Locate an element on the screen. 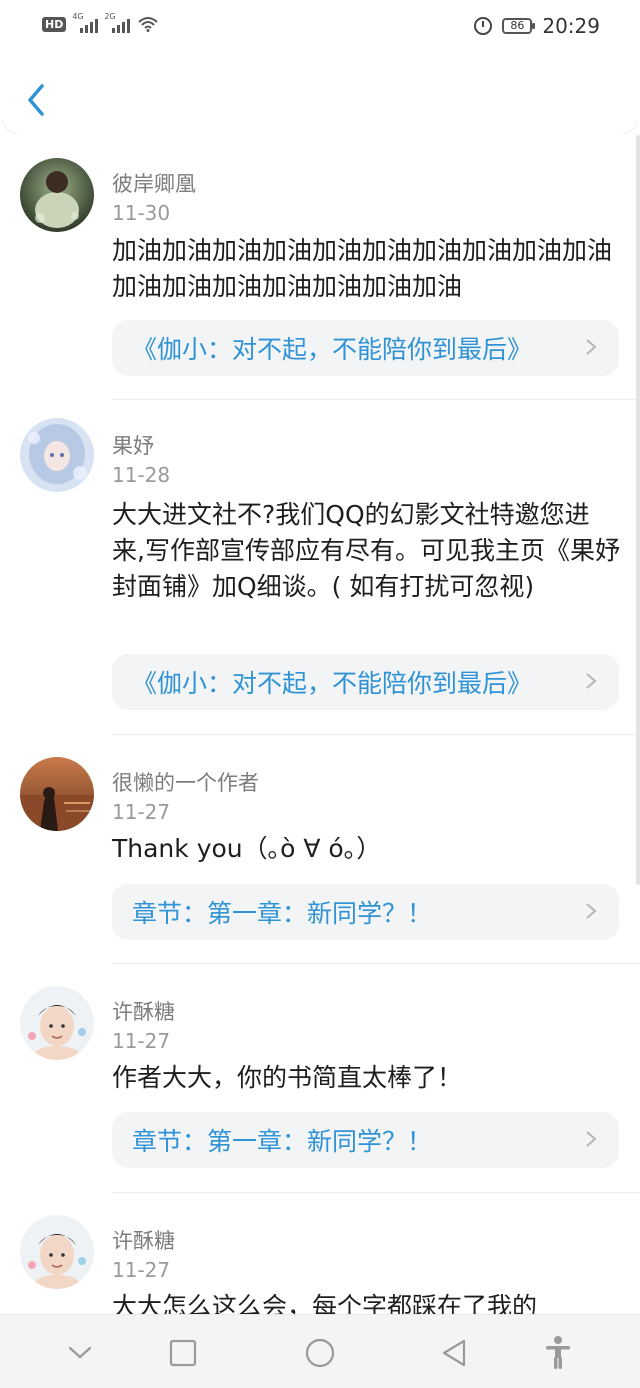 This screenshot has width=640, height=1388. status-left: HD 4G 2G is located at coordinates (100, 22).